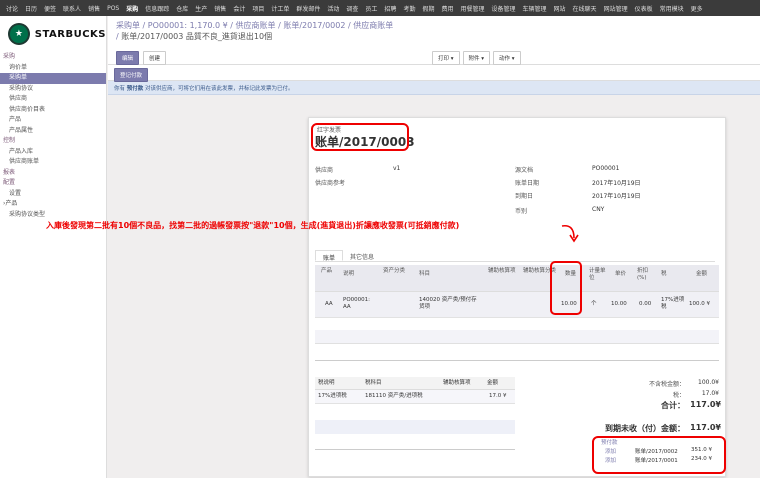 The height and width of the screenshot is (478, 760). Describe the element at coordinates (535, 8) in the screenshot. I see `topnav-item: 车辆管理` at that location.